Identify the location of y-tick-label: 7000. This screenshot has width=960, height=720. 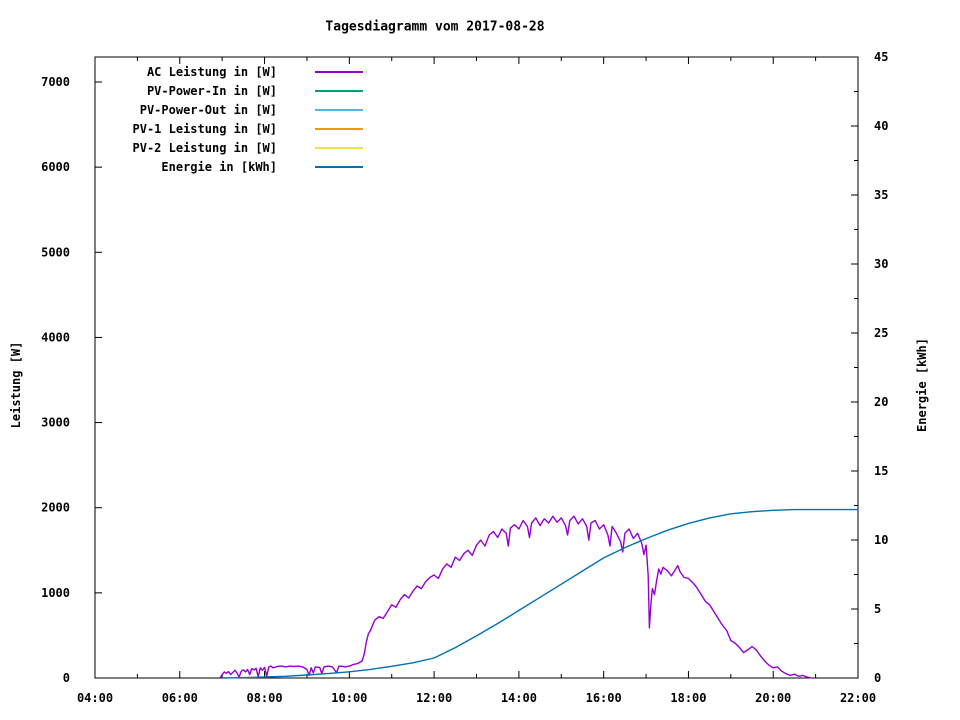
(55, 82).